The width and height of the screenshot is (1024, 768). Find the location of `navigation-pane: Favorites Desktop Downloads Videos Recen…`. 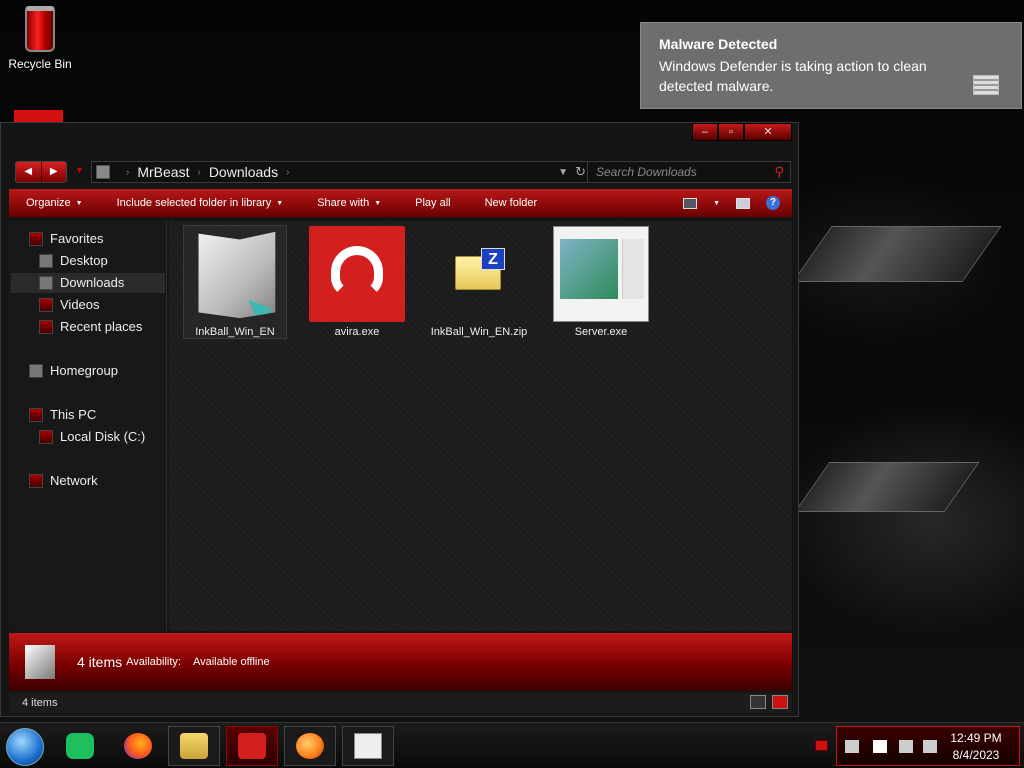

navigation-pane: Favorites Desktop Downloads Videos Recen… is located at coordinates (88, 426).